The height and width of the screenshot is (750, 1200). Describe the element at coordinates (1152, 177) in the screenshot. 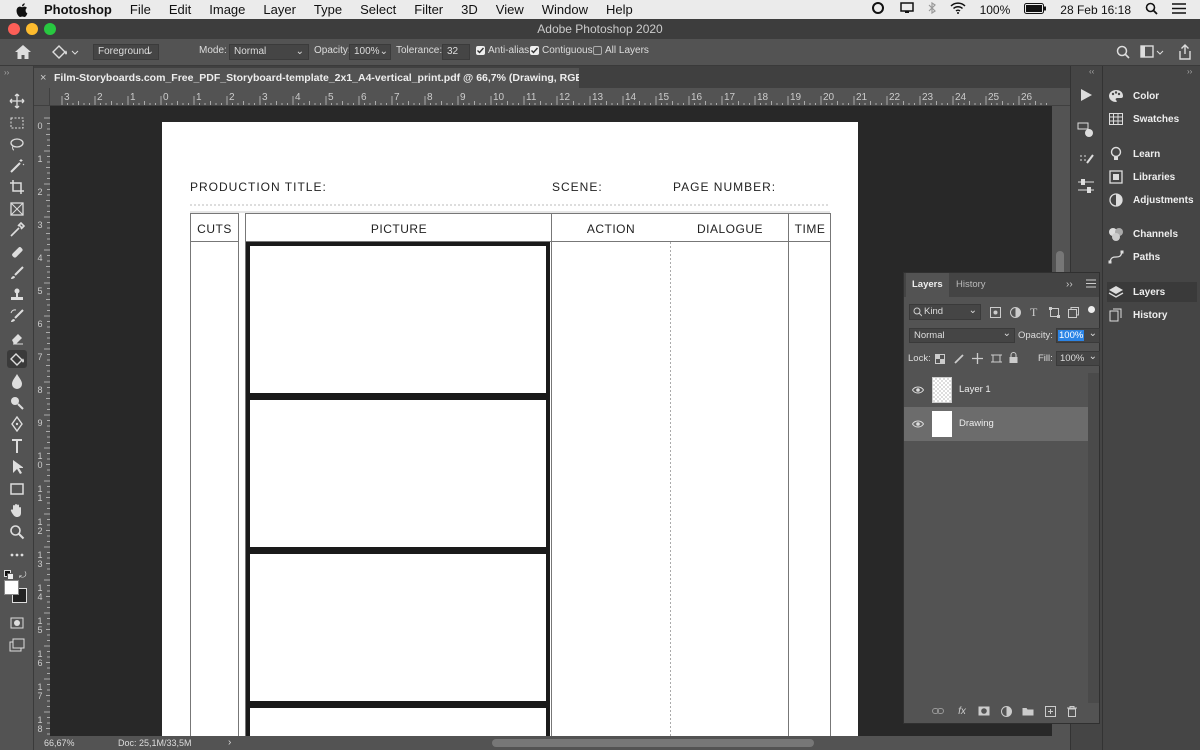

I see `panel-libraries: Libraries` at that location.